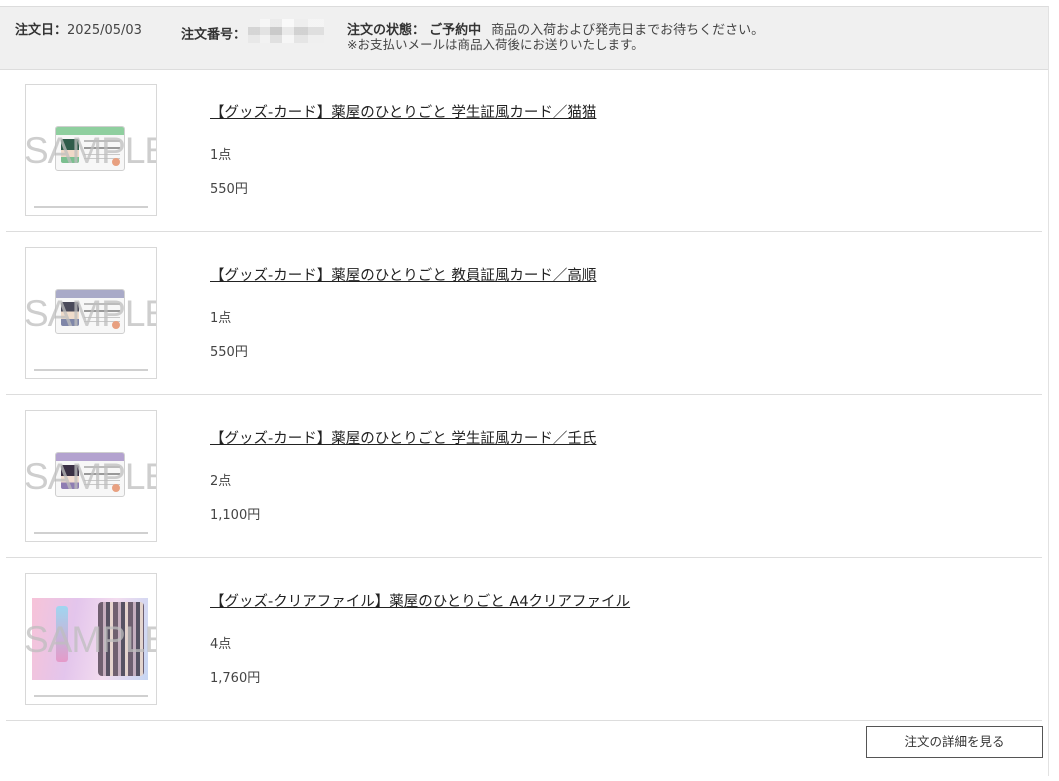 This screenshot has width=1059, height=781. Describe the element at coordinates (221, 644) in the screenshot. I see `product-quantity: 4点` at that location.